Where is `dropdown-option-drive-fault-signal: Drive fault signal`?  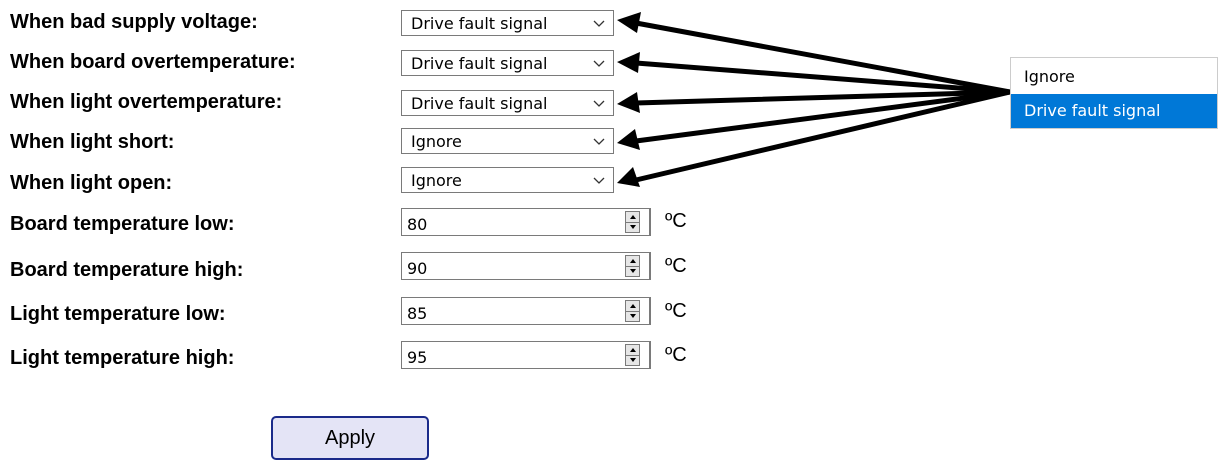 dropdown-option-drive-fault-signal: Drive fault signal is located at coordinates (1114, 111).